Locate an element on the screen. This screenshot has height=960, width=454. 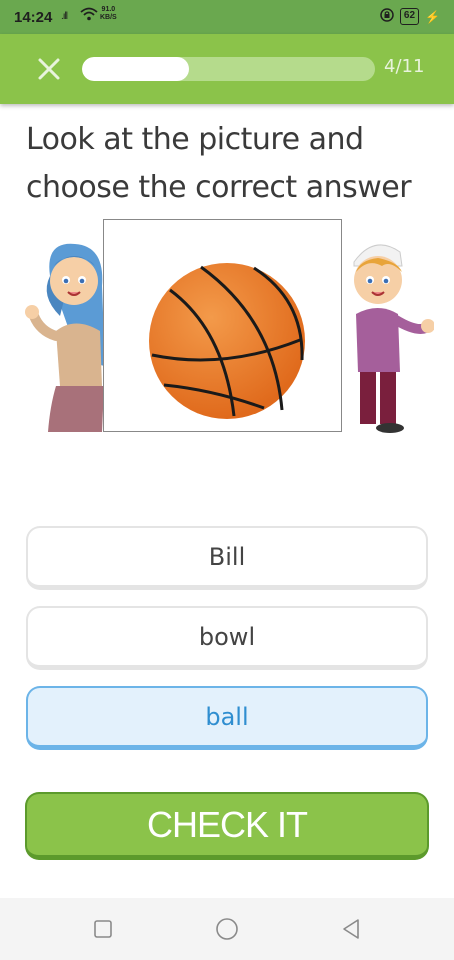
battery-icon: 62 is located at coordinates (409, 16).